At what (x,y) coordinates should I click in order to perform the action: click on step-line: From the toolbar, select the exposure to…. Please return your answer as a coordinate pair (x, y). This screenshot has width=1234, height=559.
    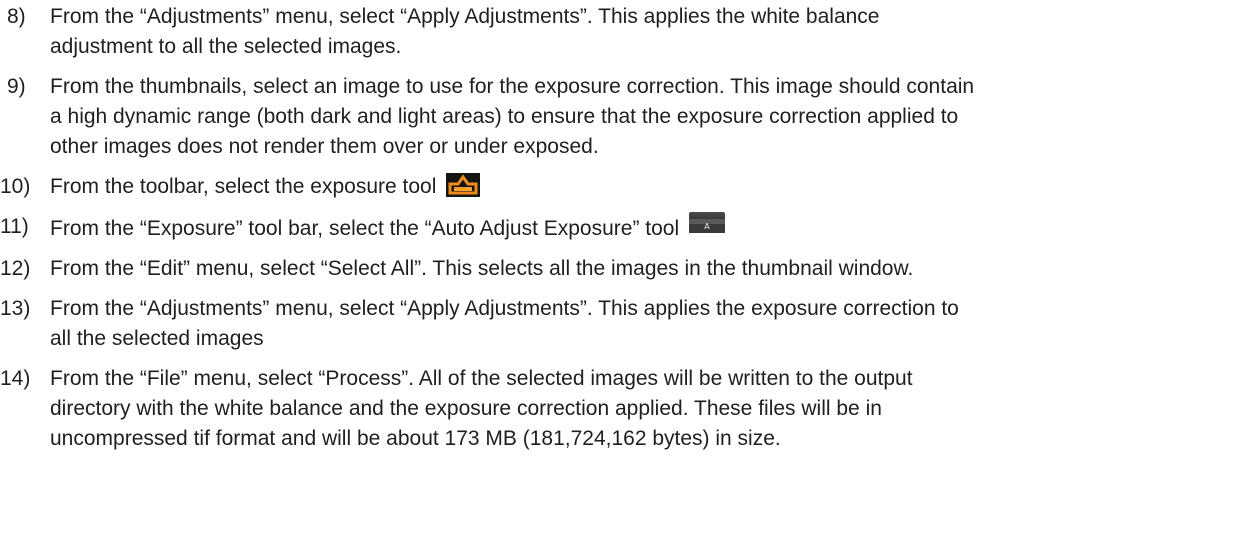
    Looking at the image, I should click on (637, 187).